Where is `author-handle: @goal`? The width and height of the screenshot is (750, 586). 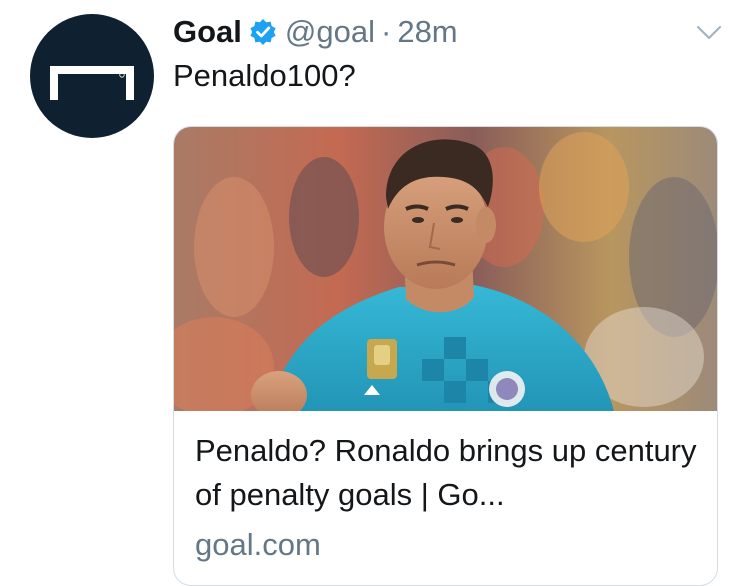 author-handle: @goal is located at coordinates (330, 32).